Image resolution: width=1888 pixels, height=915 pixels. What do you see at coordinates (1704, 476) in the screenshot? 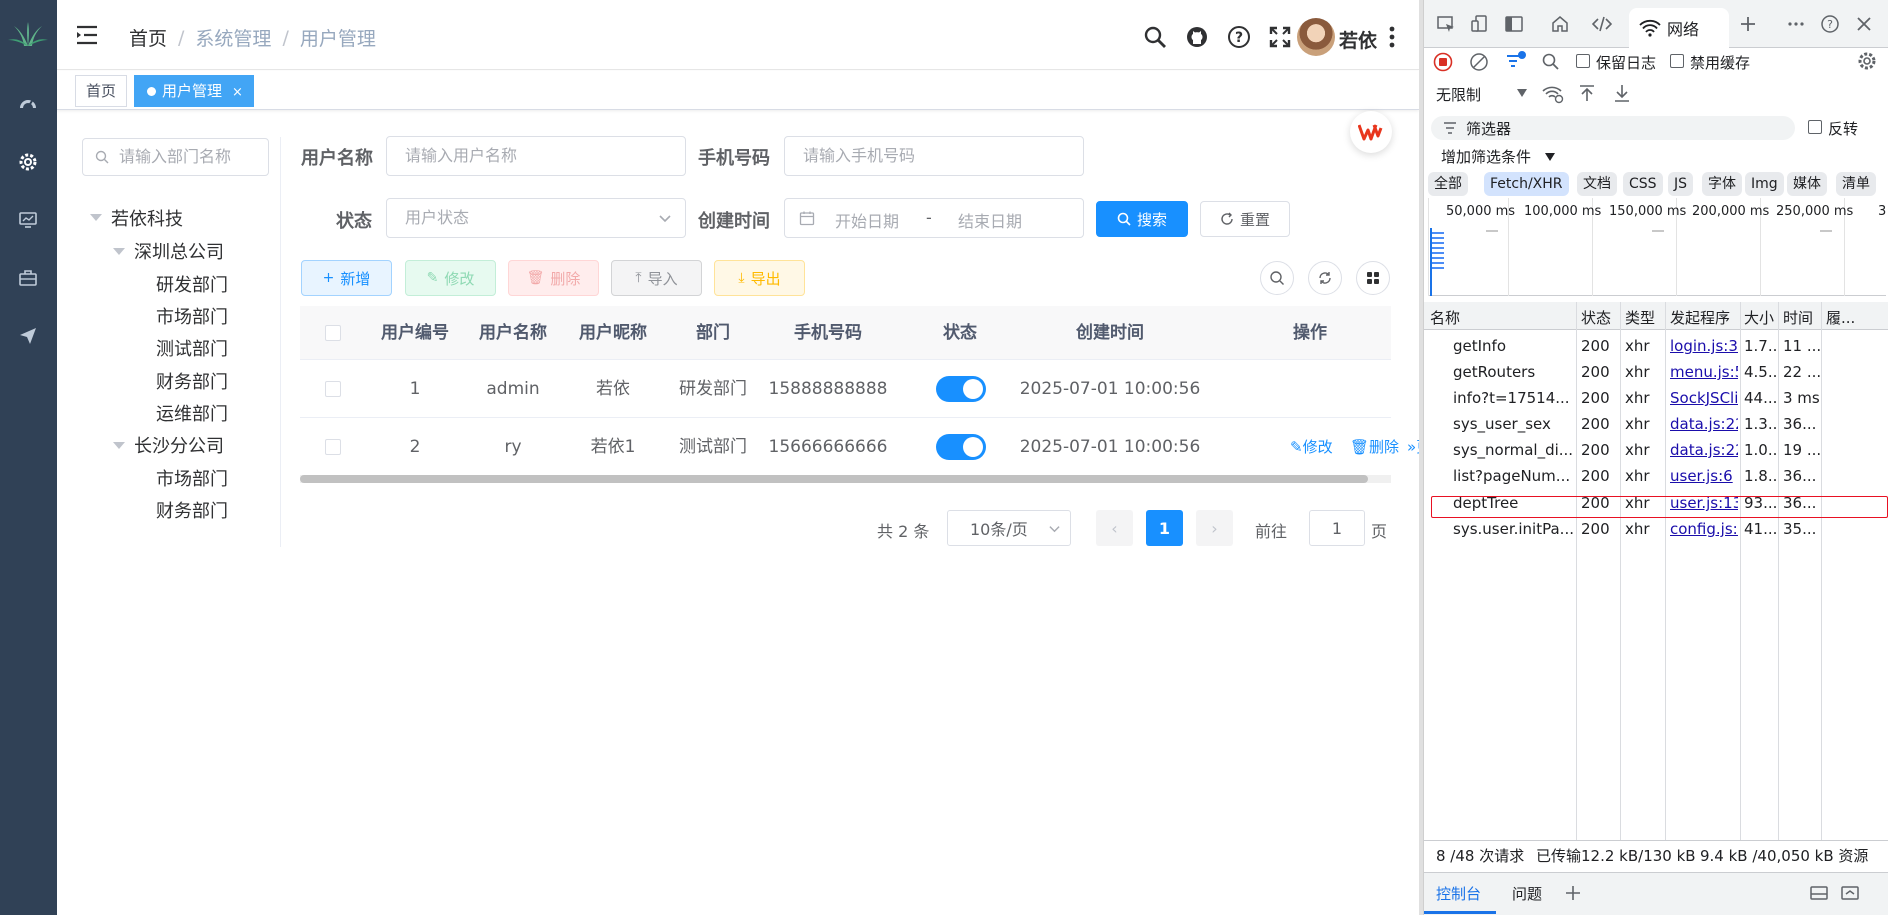
I see `request-initiator: user.js:6` at bounding box center [1704, 476].